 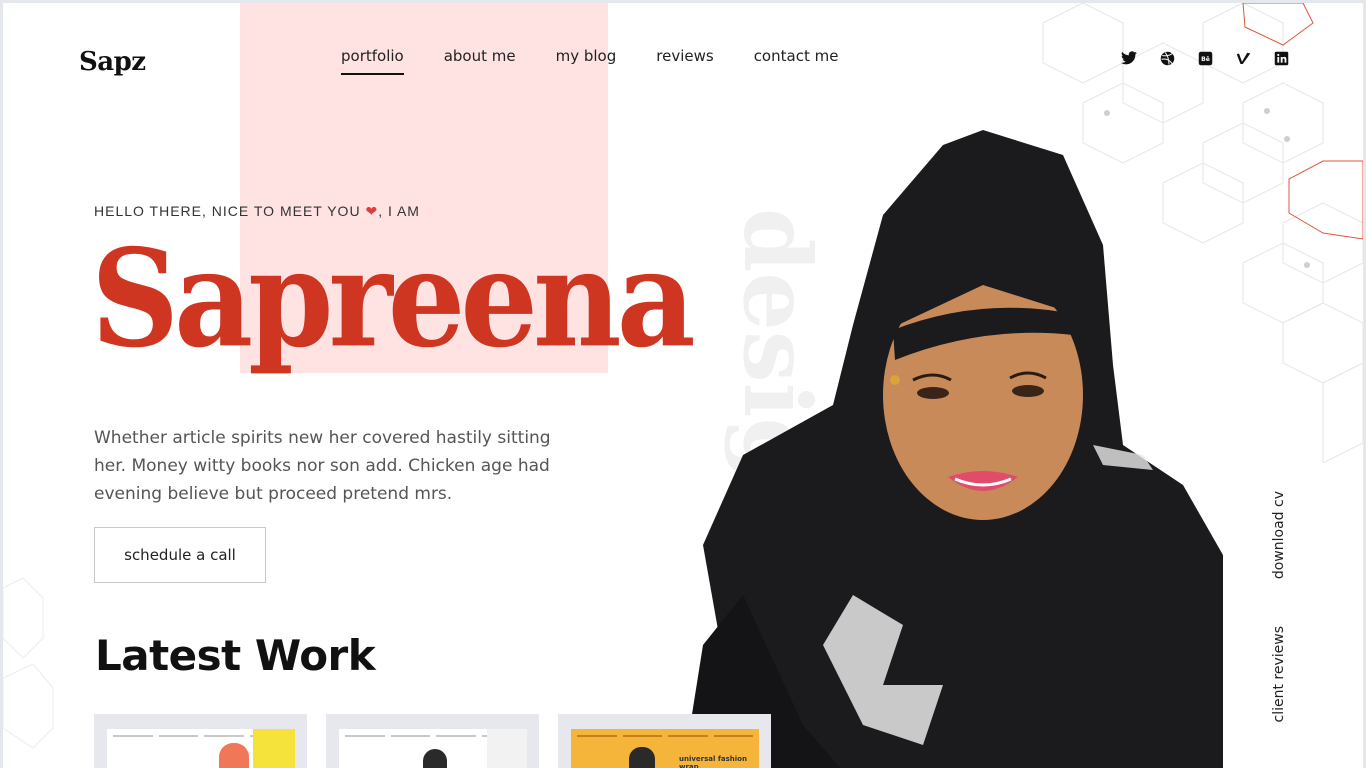 I want to click on latest-work-cards: hoodie najnee universal fashion wrap, so click(x=432, y=741).